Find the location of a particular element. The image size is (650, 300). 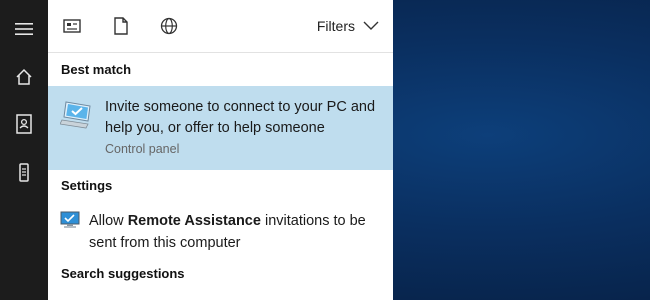

filters-label: Filters is located at coordinates (335, 26).